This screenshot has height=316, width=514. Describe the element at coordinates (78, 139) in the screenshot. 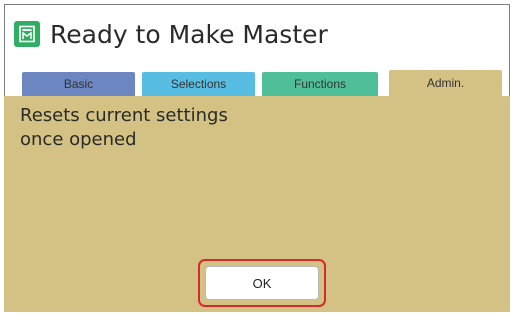

I see `message-line-2: once opened` at that location.